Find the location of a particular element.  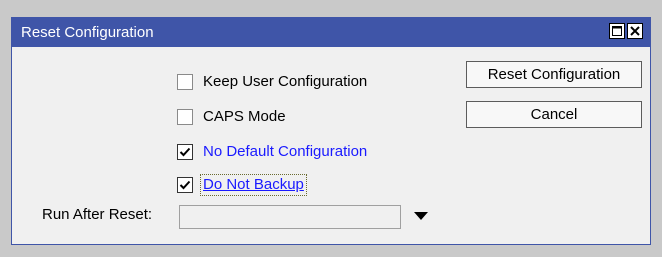

no-default-configuration-checkbox is located at coordinates (185, 152).